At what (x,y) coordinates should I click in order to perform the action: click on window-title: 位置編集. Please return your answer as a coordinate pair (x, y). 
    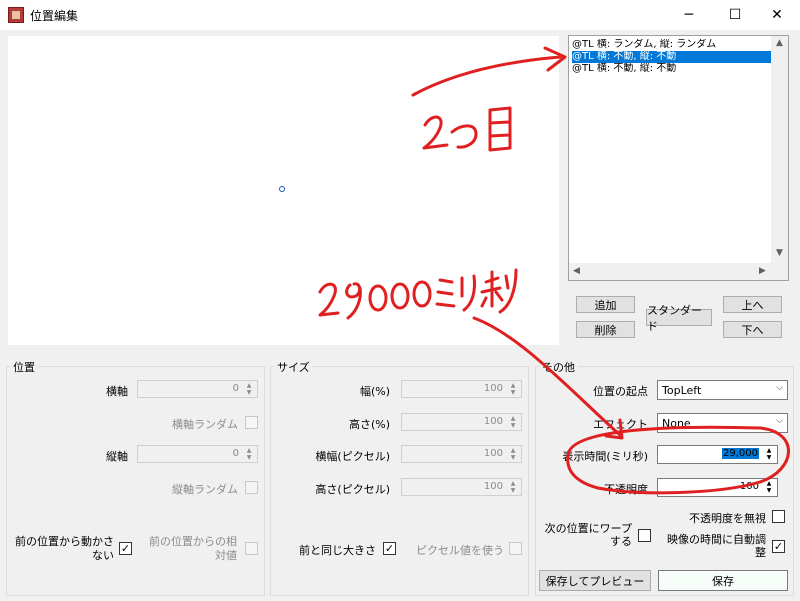
    Looking at the image, I should click on (54, 16).